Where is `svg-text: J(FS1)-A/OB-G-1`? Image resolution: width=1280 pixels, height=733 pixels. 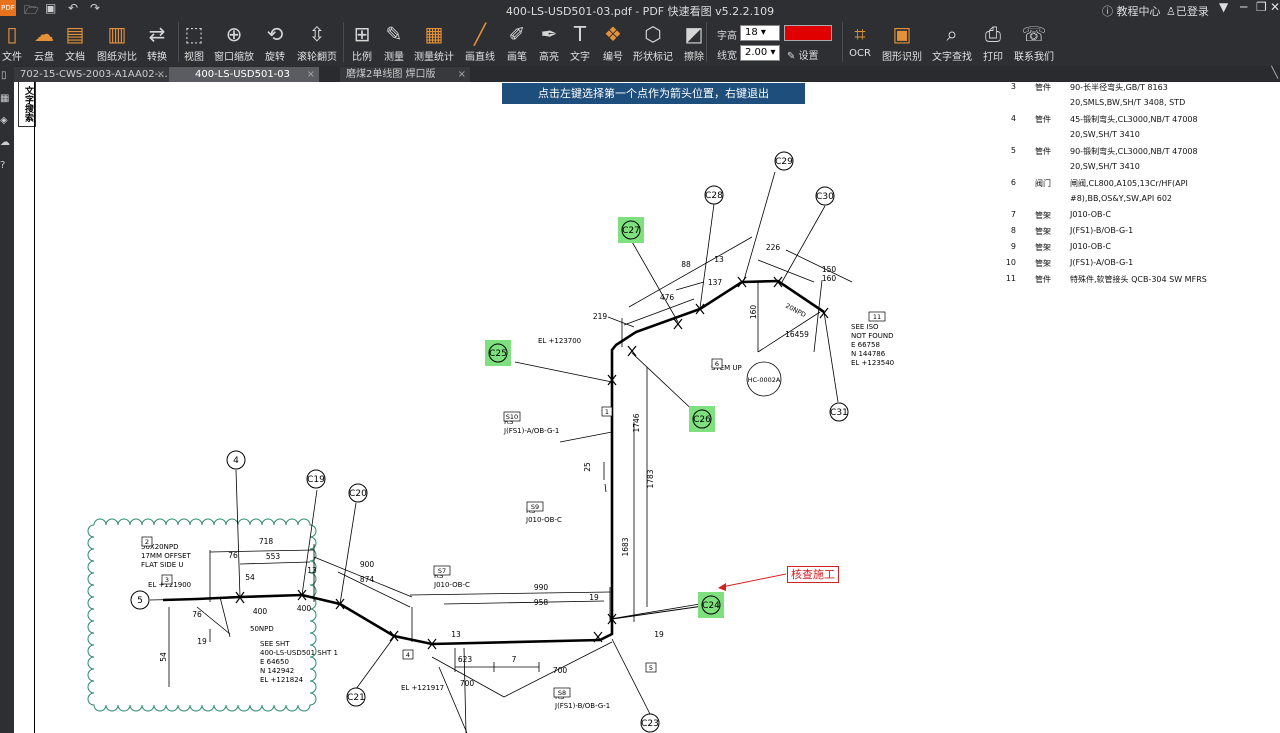 svg-text: J(FS1)-A/OB-G-1 is located at coordinates (531, 431).